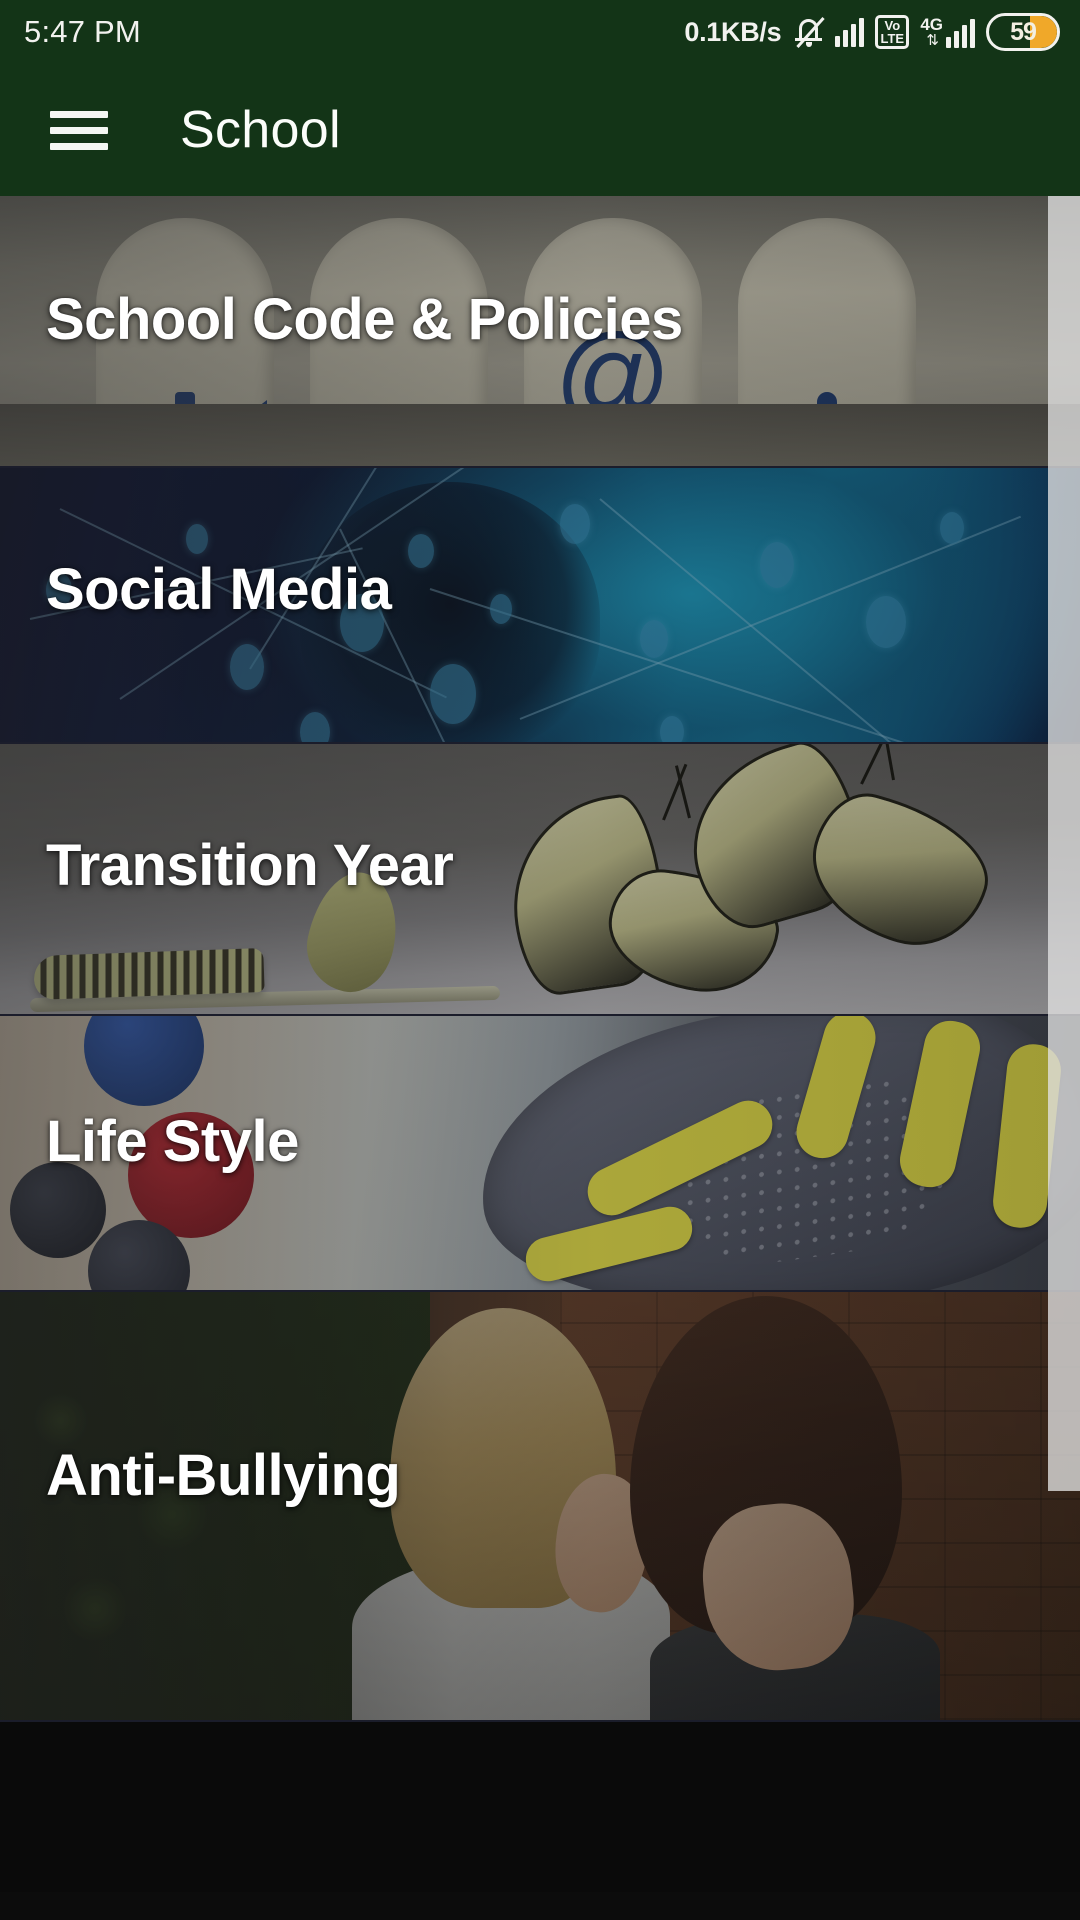 Image resolution: width=1080 pixels, height=1920 pixels. What do you see at coordinates (733, 31) in the screenshot?
I see `network-speed-label: 0.1KB/s` at bounding box center [733, 31].